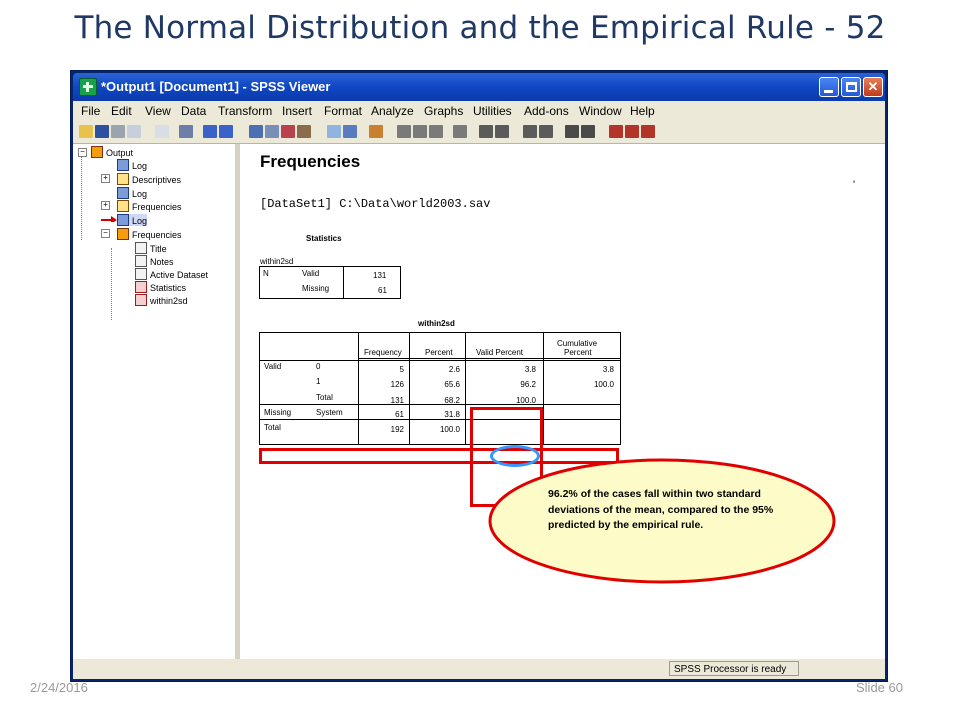 The image size is (960, 720). Describe the element at coordinates (479, 87) in the screenshot. I see `title-bar: *Output1 [Document1] - SPSS Viewer ✕` at that location.